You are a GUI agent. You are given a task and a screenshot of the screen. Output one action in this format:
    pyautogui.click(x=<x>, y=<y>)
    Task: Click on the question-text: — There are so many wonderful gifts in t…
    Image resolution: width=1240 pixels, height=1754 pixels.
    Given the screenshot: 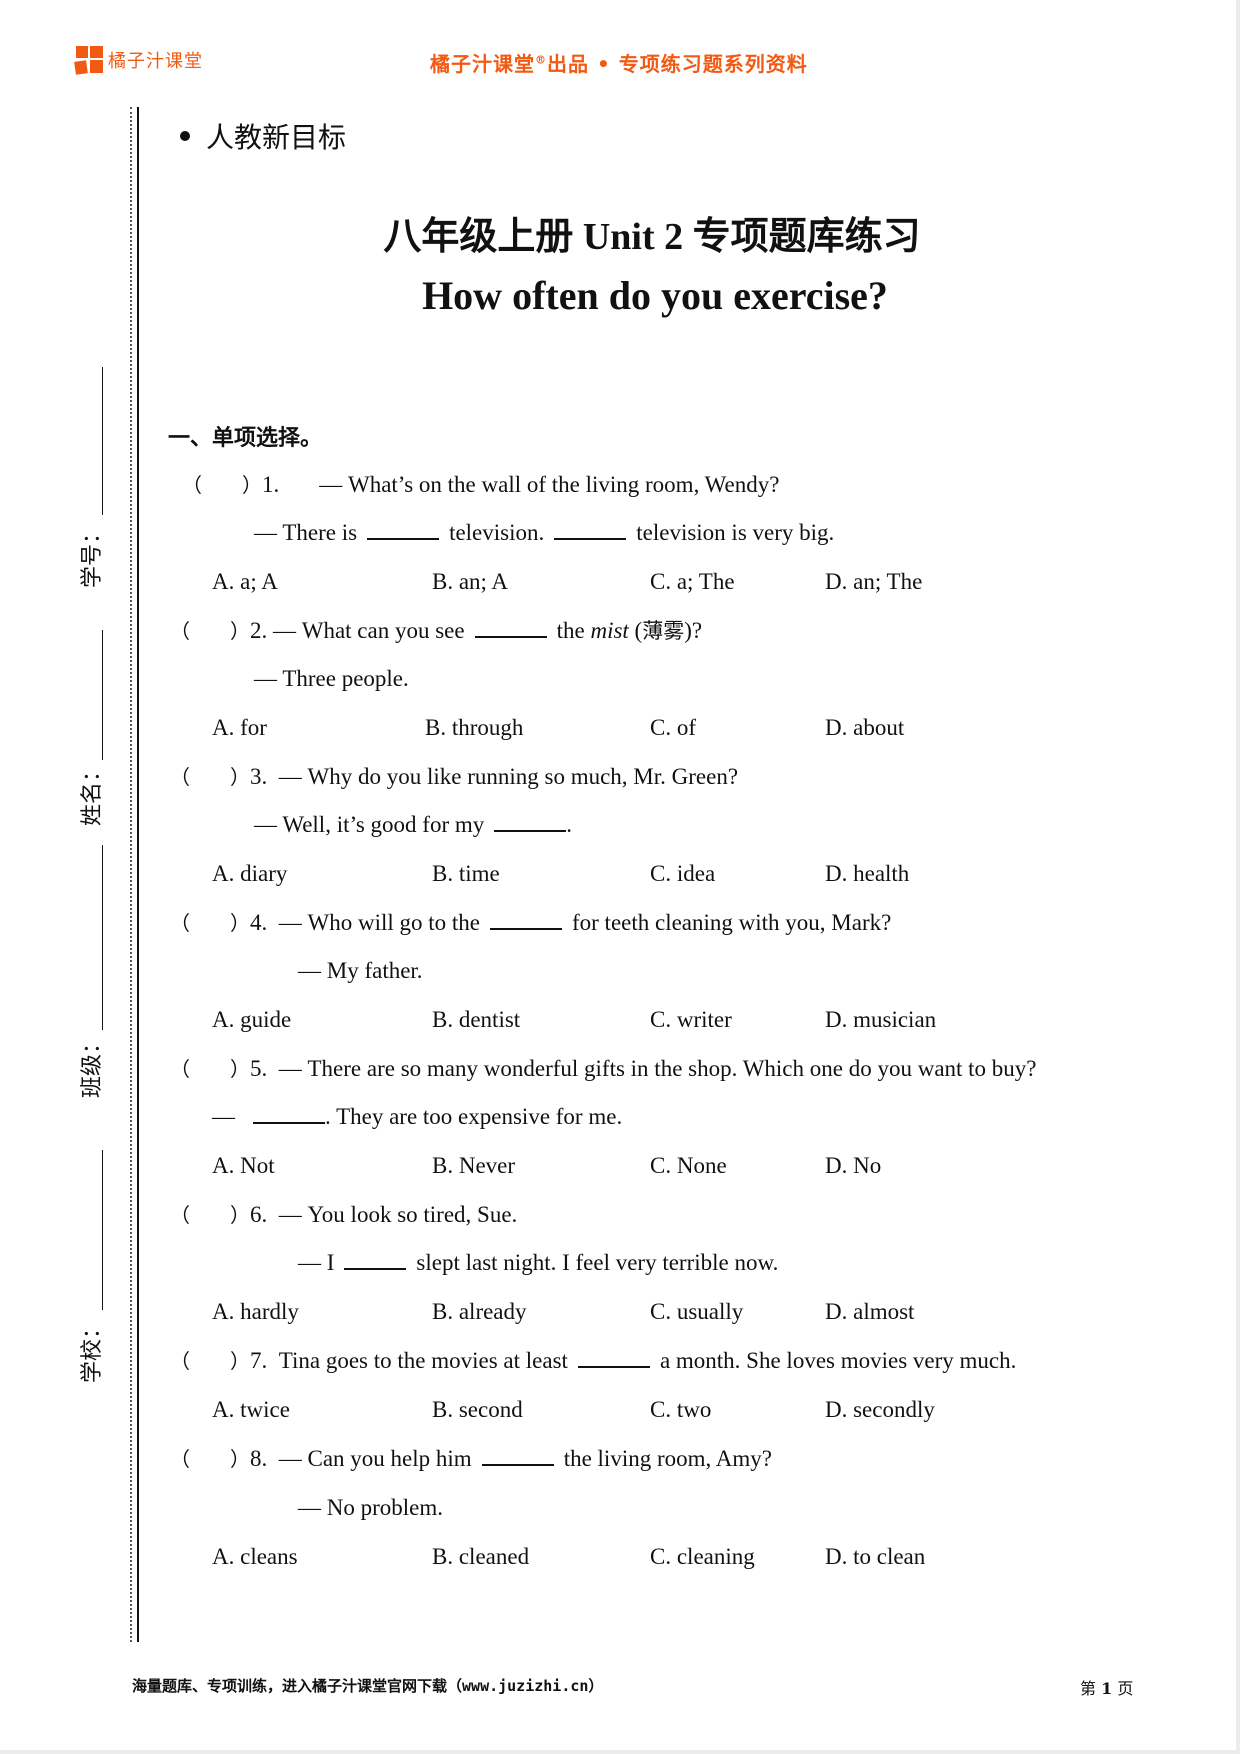 What is the action you would take?
    pyautogui.click(x=657, y=1068)
    